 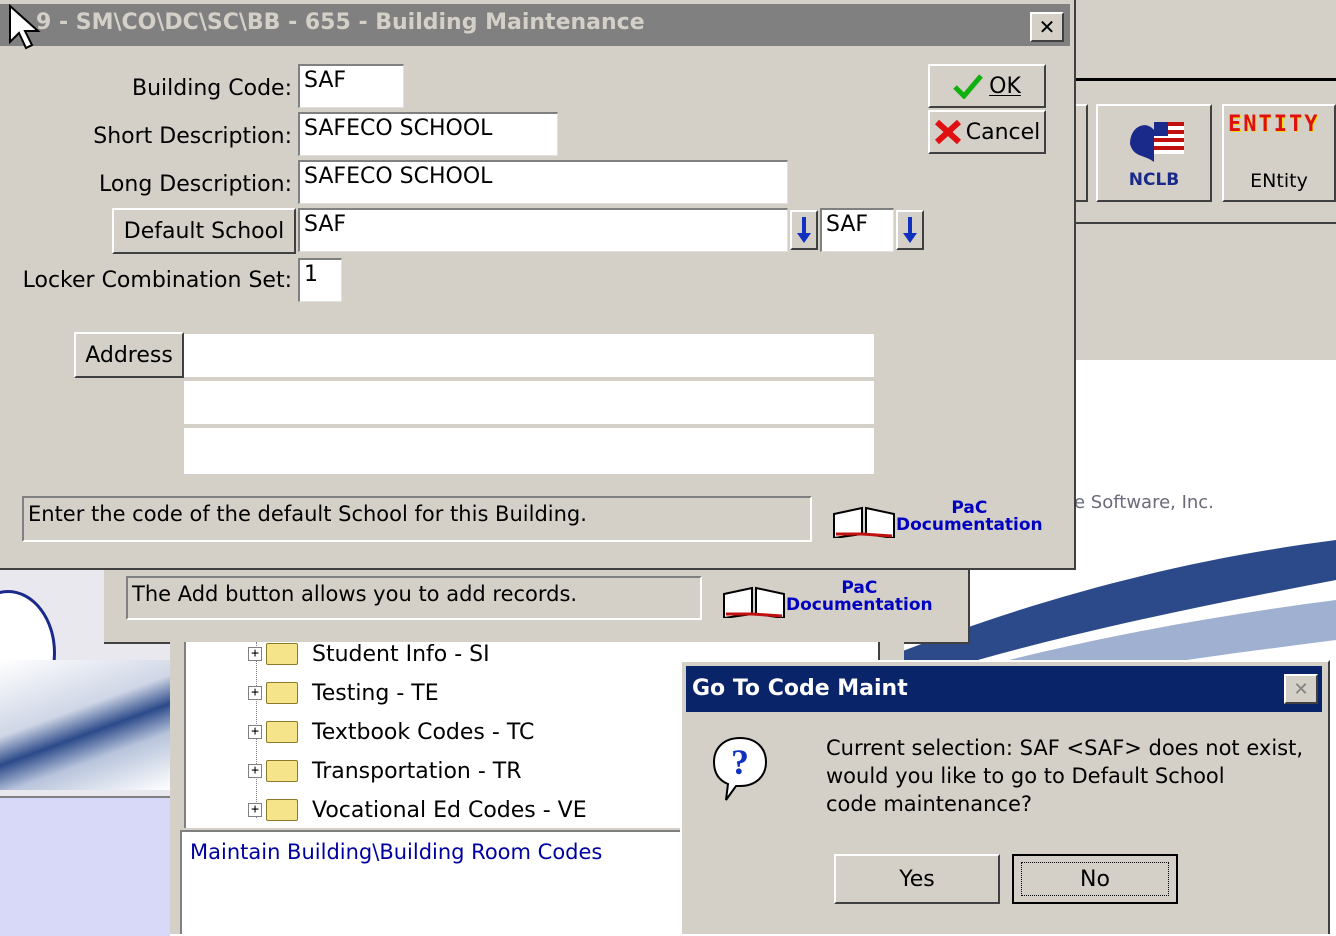 What do you see at coordinates (320, 280) in the screenshot?
I see `locker-combination-field: 1` at bounding box center [320, 280].